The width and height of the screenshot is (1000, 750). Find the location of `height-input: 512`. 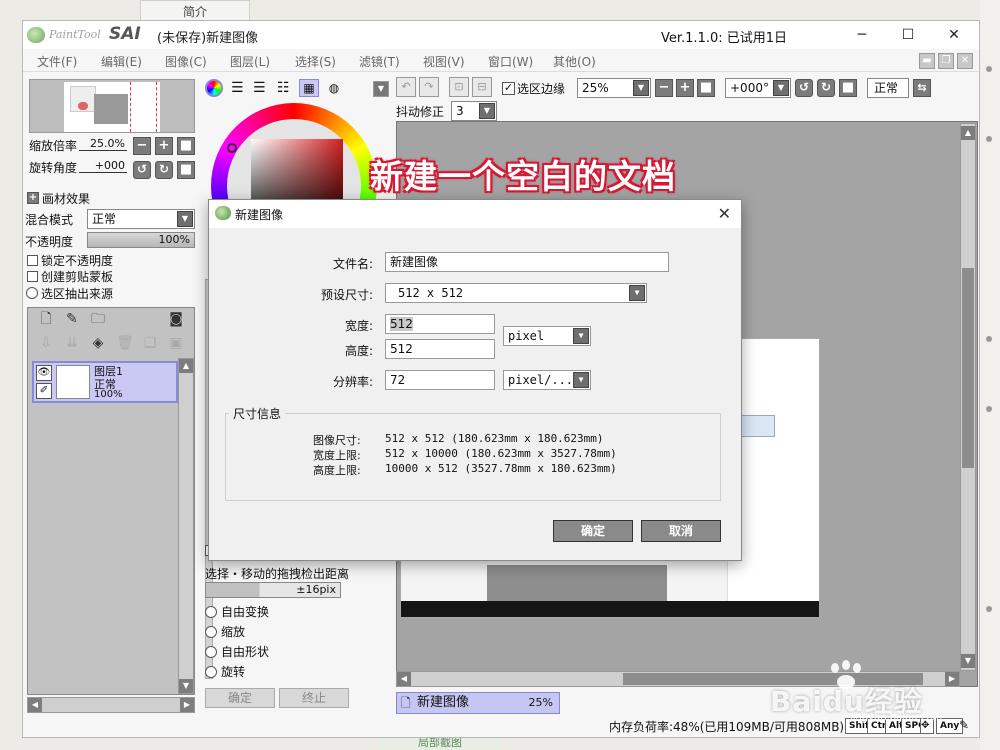

height-input: 512 is located at coordinates (440, 349).